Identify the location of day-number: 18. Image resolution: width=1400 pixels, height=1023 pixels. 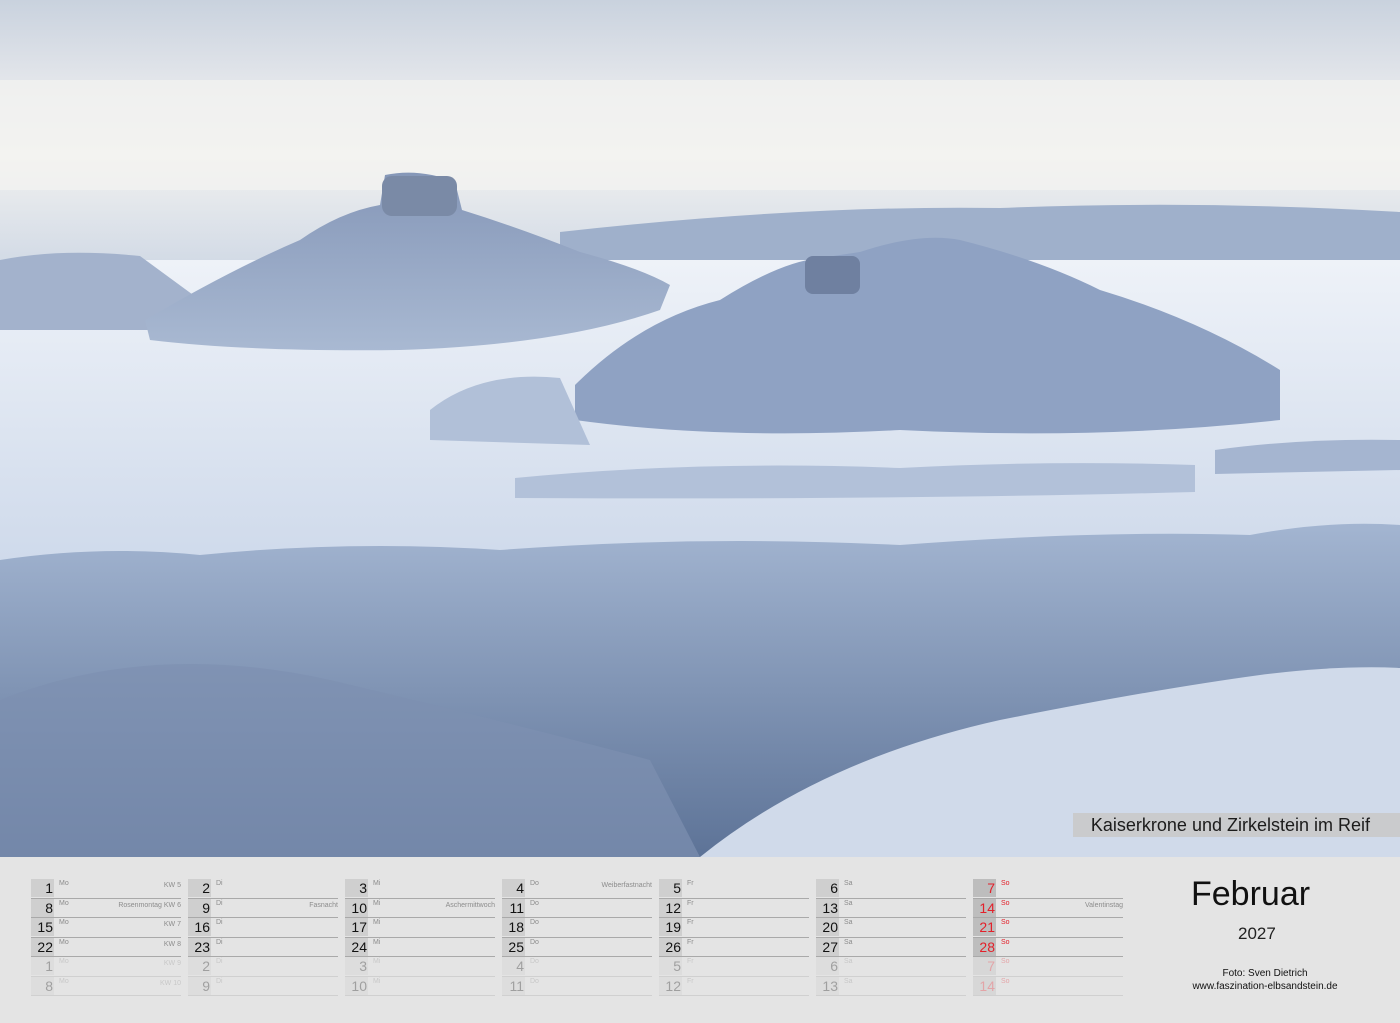
(513, 927).